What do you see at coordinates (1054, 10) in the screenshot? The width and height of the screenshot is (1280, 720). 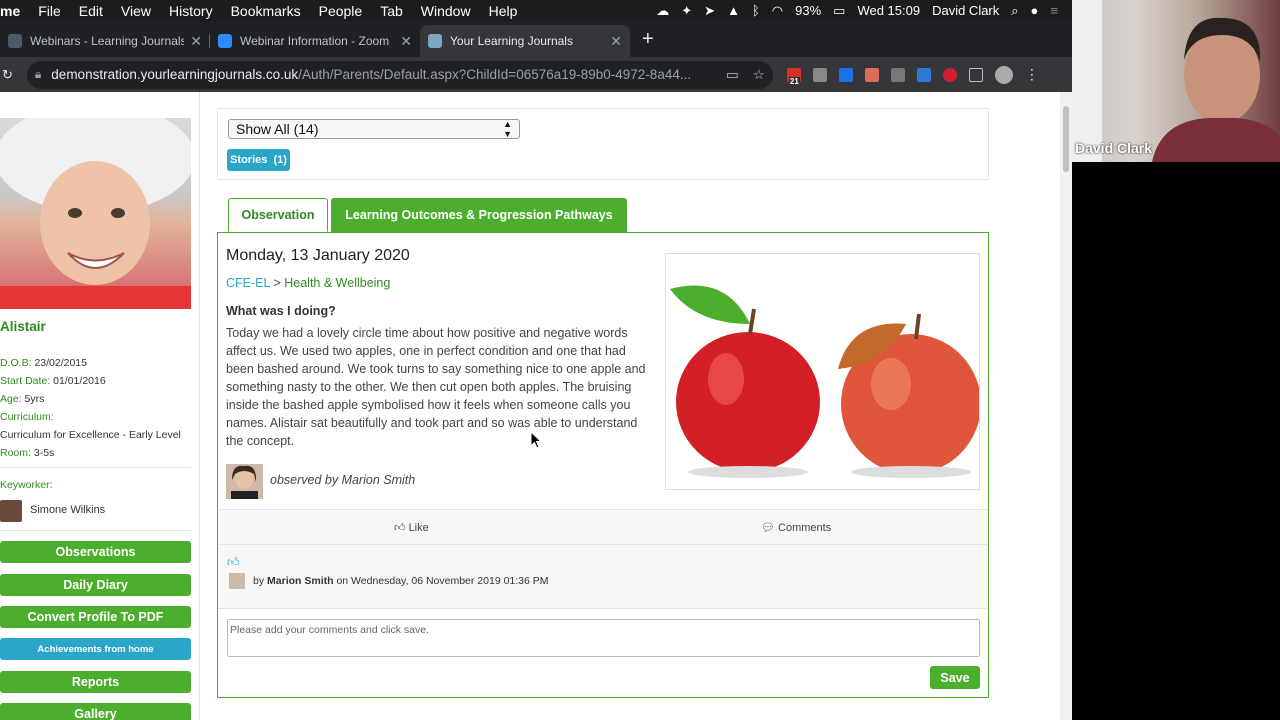 I see `menu-lines-icon: ≡` at bounding box center [1054, 10].